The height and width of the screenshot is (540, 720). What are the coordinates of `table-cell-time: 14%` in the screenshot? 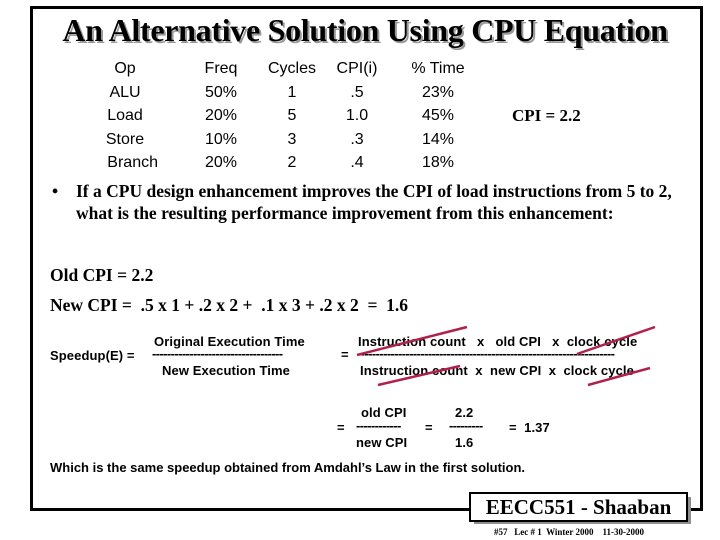 It's located at (438, 139).